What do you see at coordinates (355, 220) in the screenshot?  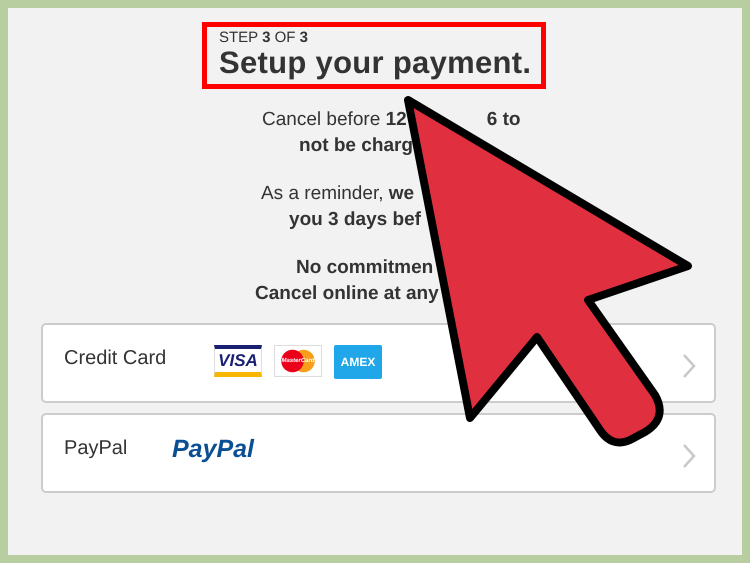 I see `notice-text: you 3 days bef` at bounding box center [355, 220].